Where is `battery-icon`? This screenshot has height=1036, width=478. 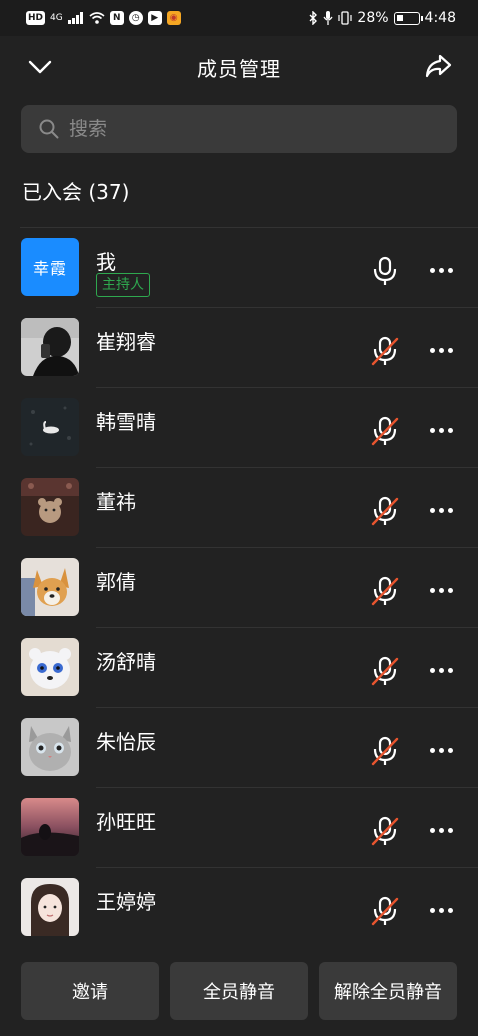
battery-icon is located at coordinates (408, 18).